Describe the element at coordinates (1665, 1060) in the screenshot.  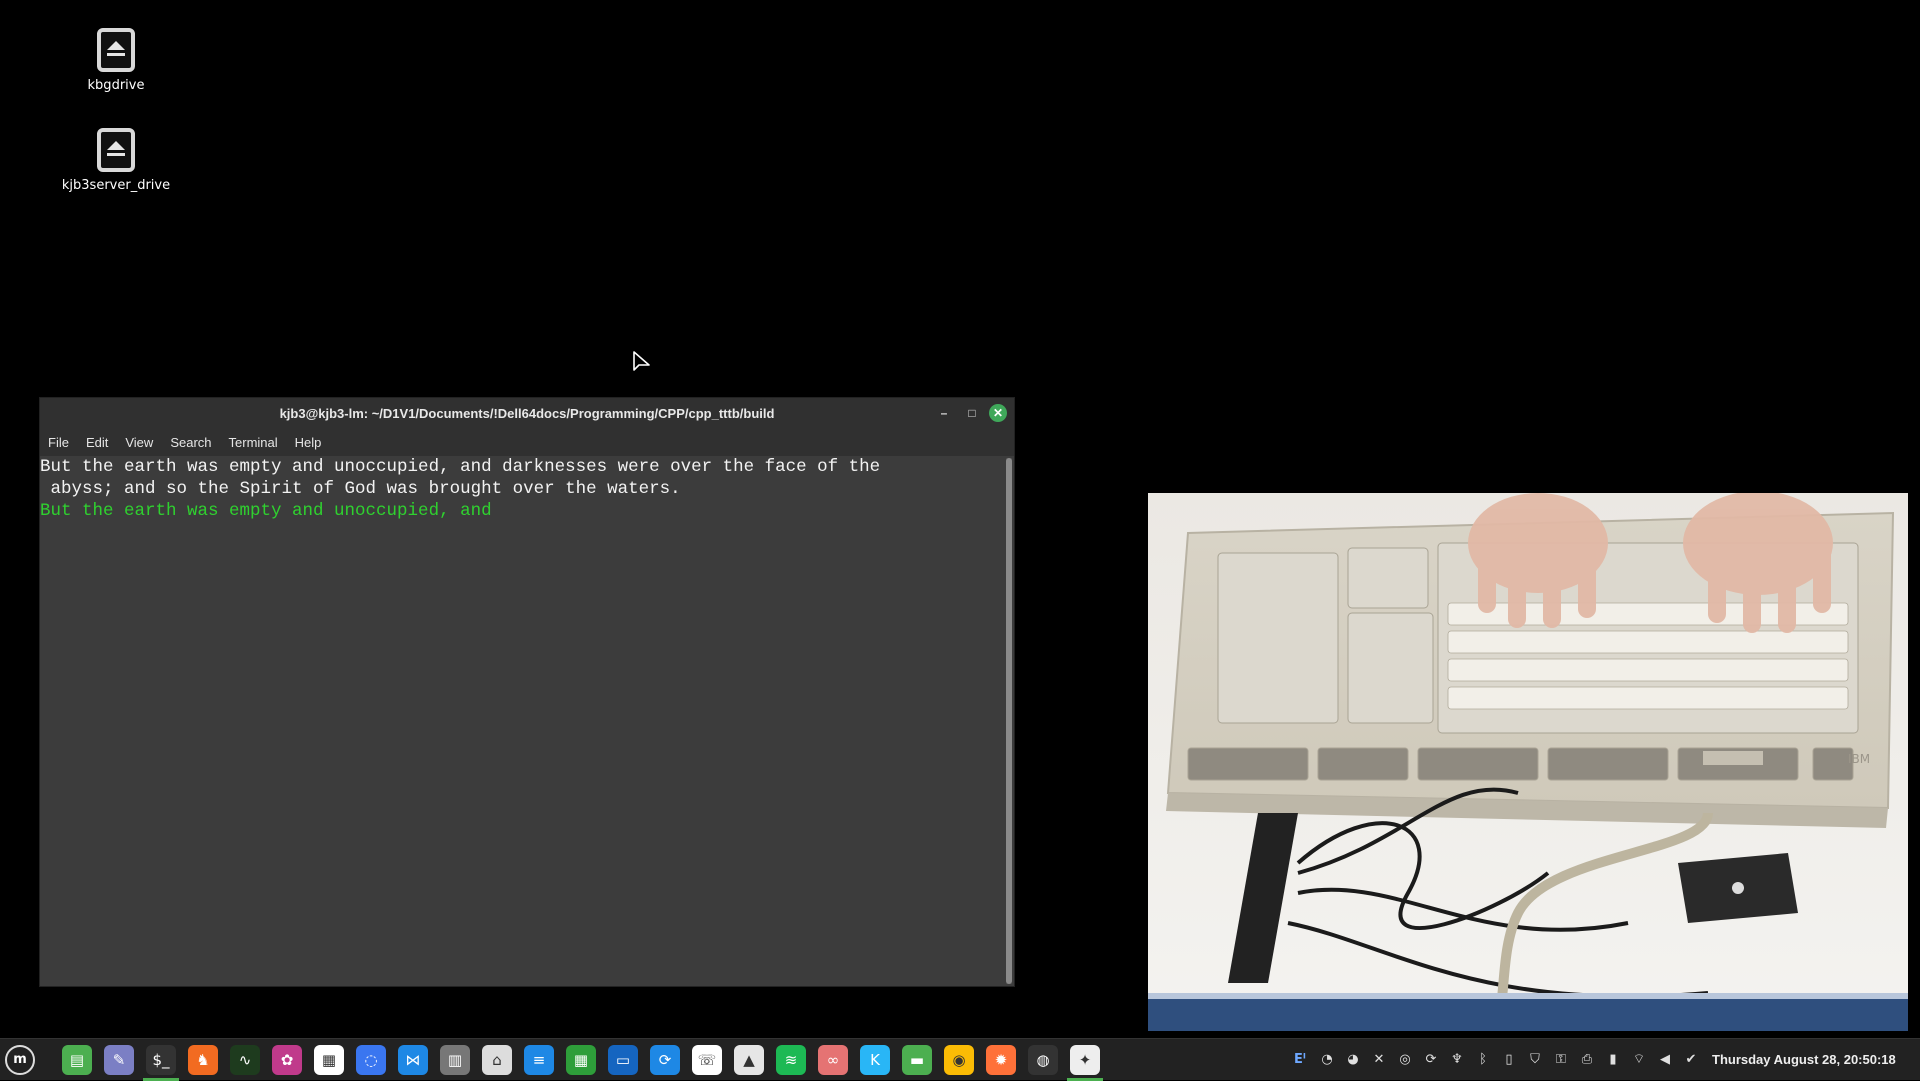
I see `volume-icon: ◀` at that location.